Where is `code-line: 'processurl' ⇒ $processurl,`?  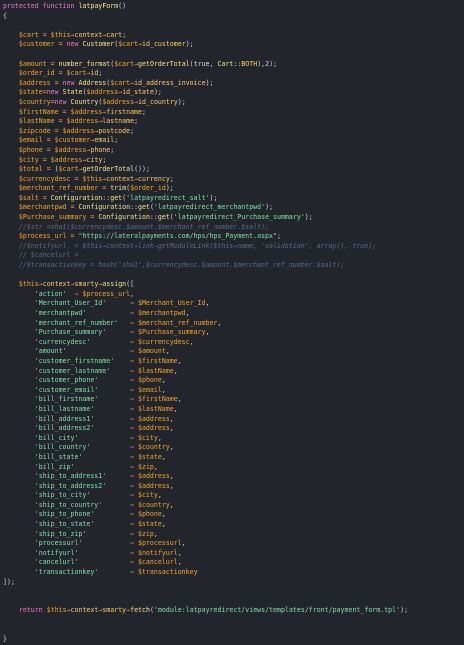
code-line: 'processurl' ⇒ $processurl, is located at coordinates (233, 544).